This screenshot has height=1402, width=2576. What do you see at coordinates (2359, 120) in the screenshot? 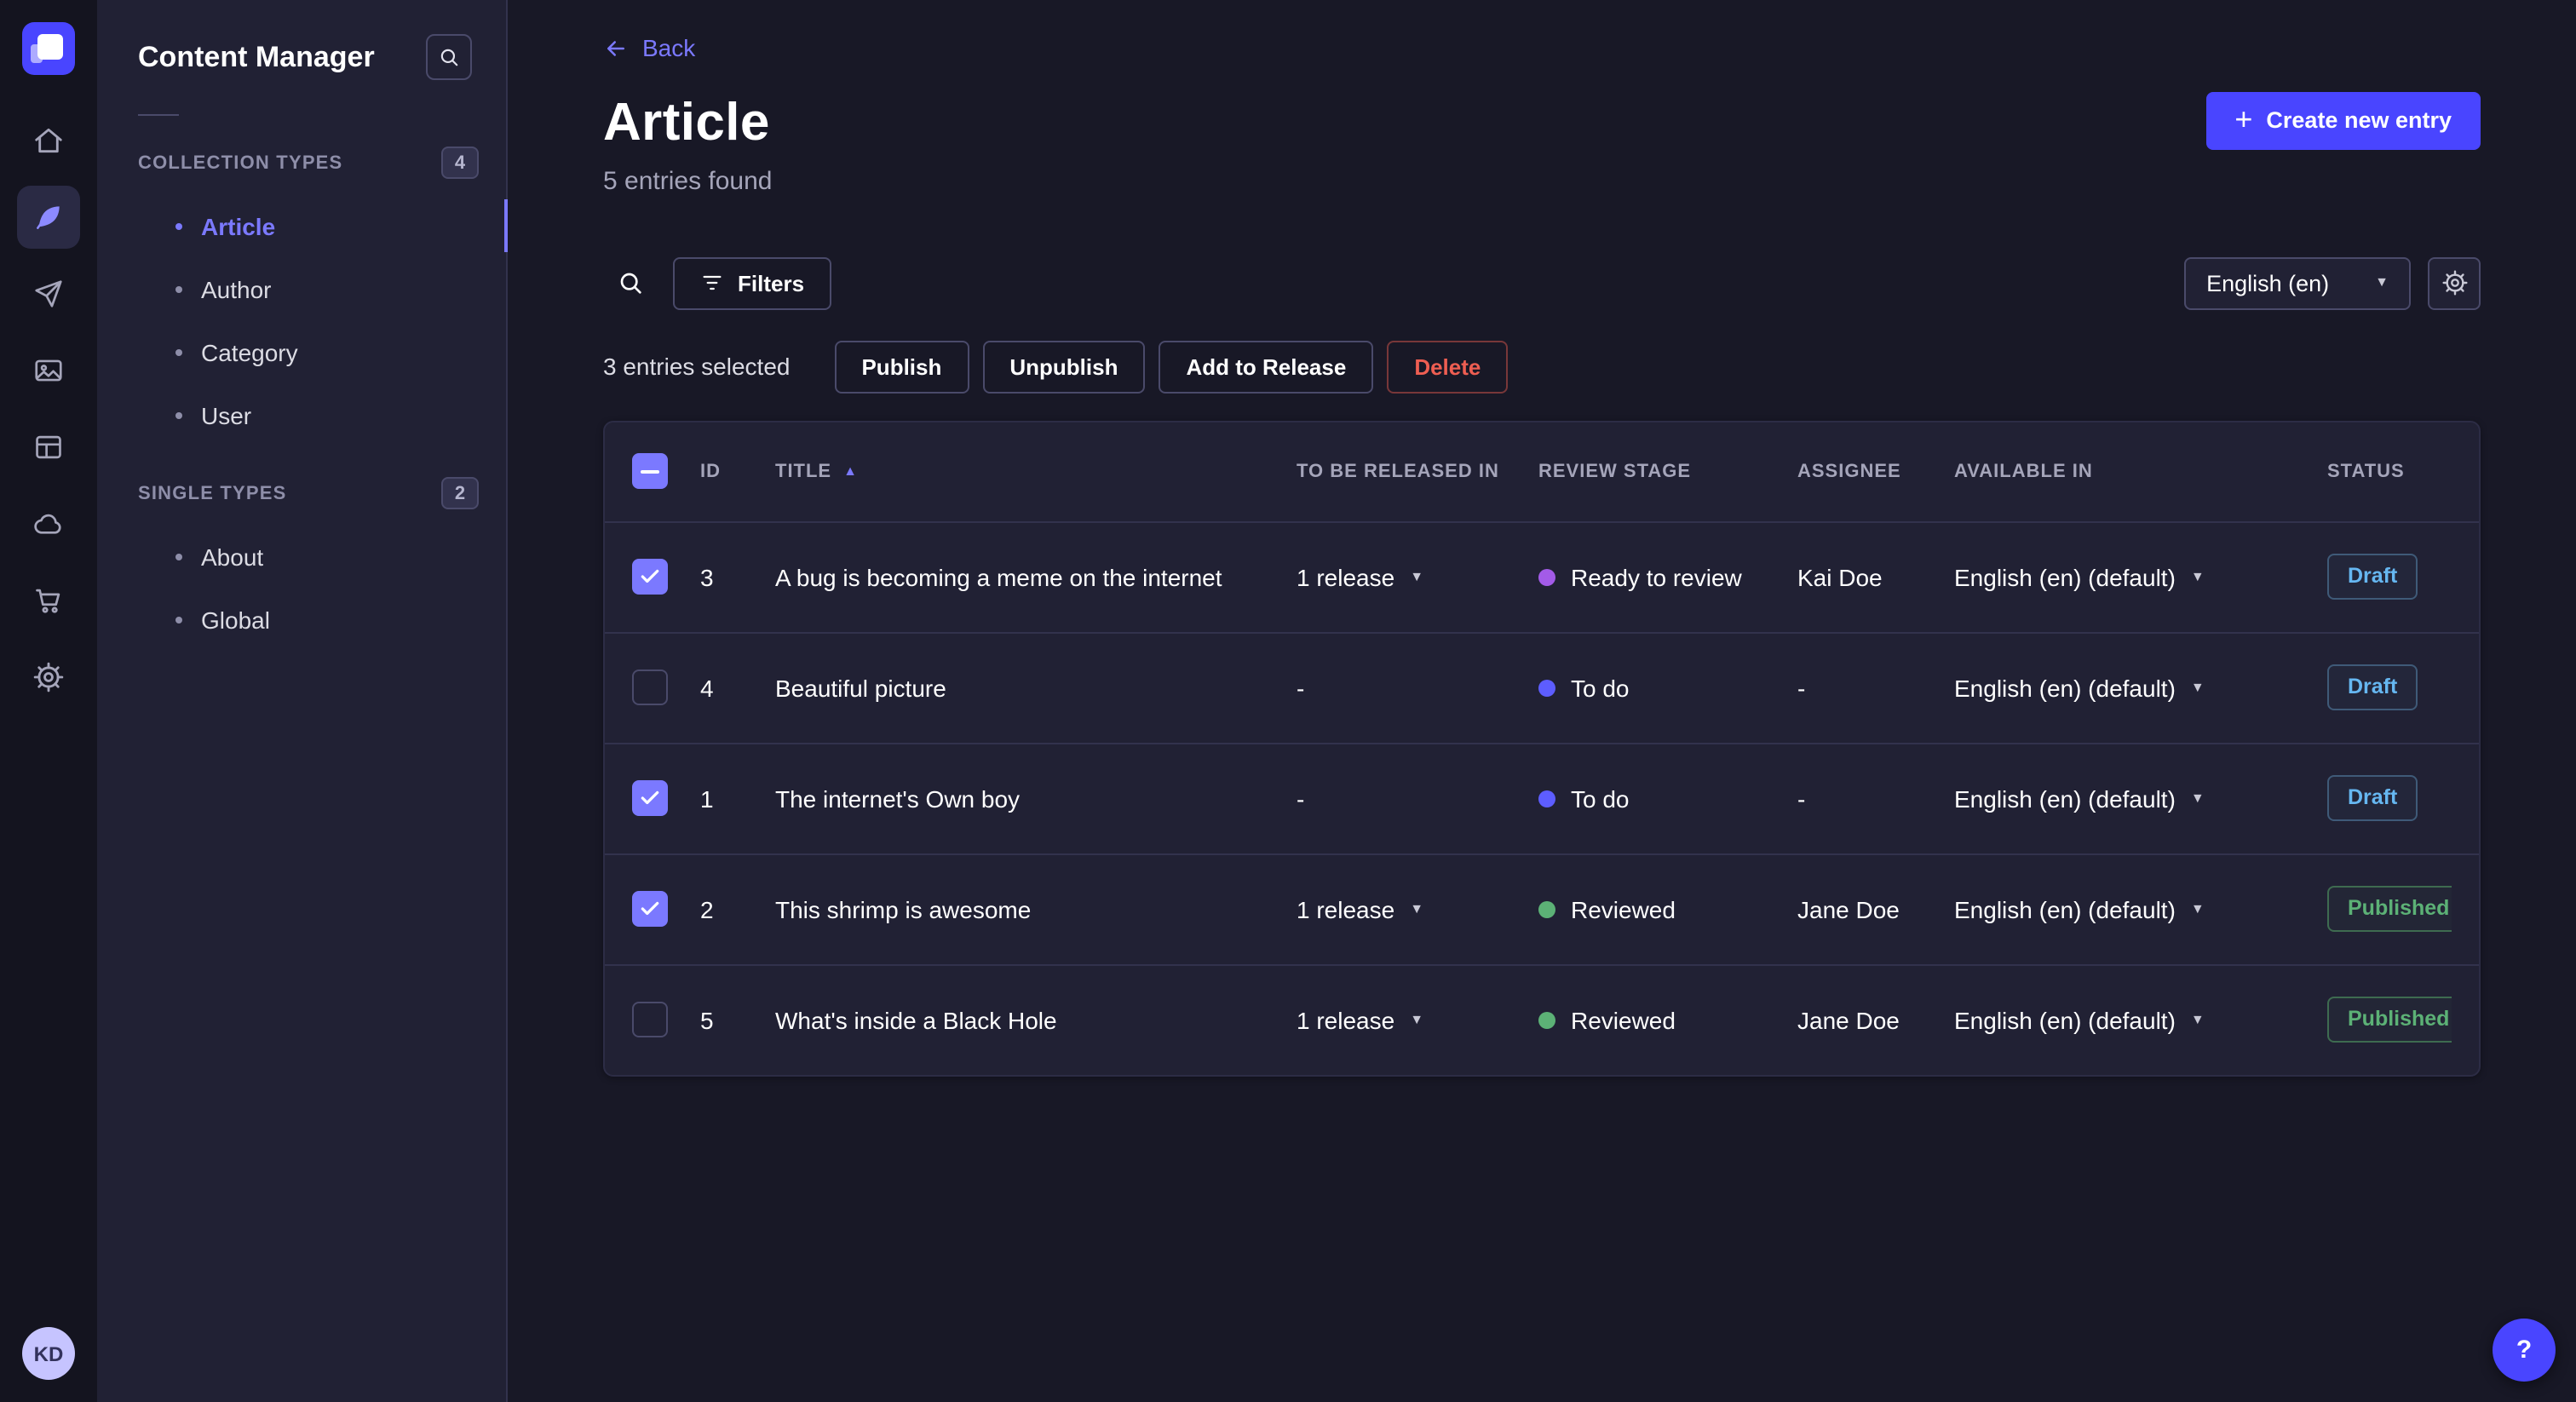
I see `create-entry-label: Create new entry` at bounding box center [2359, 120].